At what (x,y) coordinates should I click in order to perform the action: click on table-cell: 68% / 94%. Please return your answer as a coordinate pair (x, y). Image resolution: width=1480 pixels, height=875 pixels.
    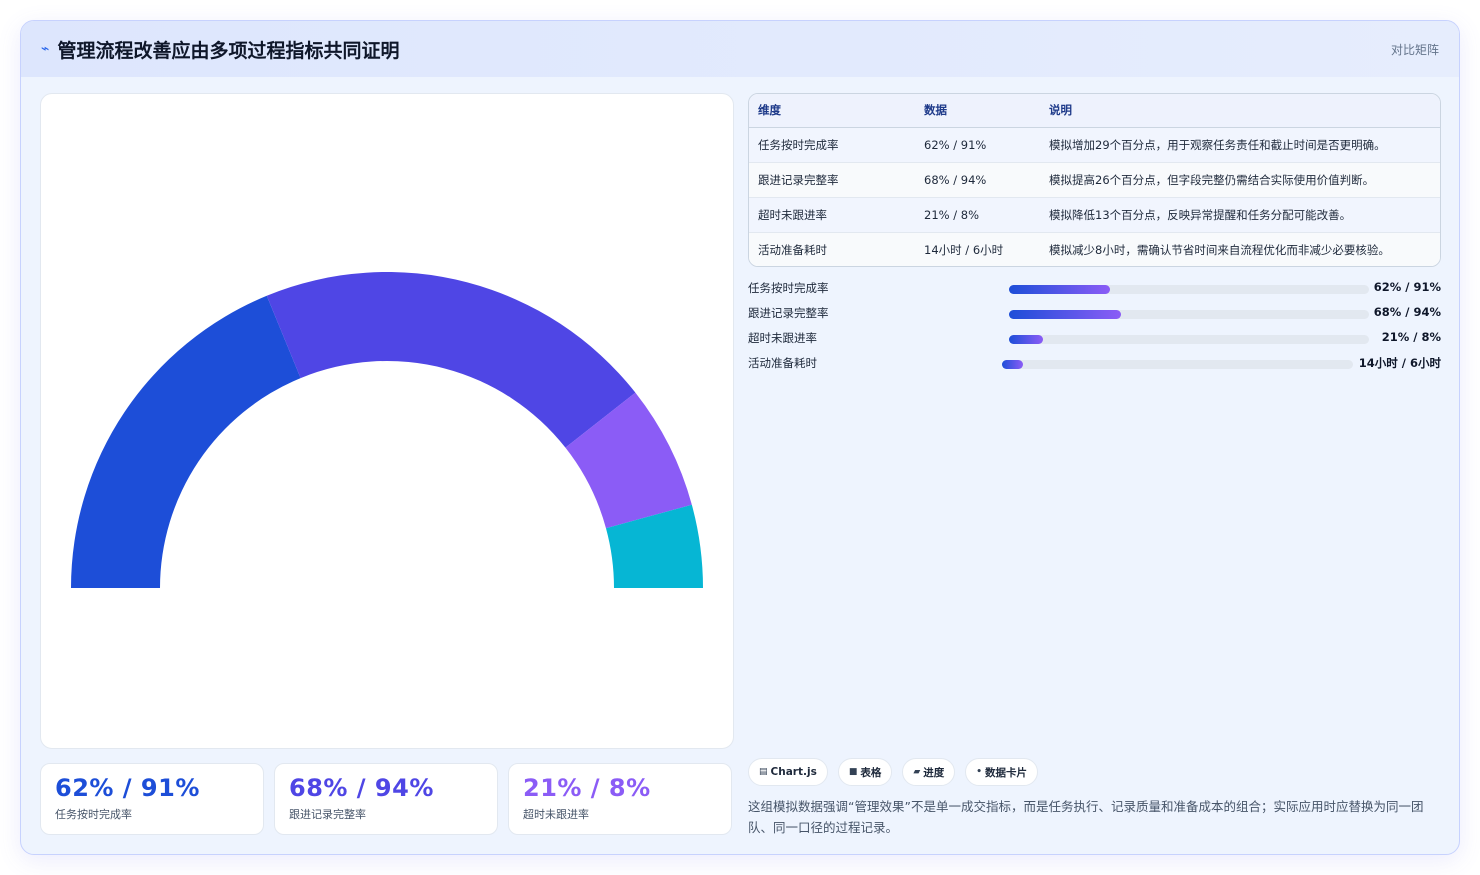
    Looking at the image, I should click on (977, 180).